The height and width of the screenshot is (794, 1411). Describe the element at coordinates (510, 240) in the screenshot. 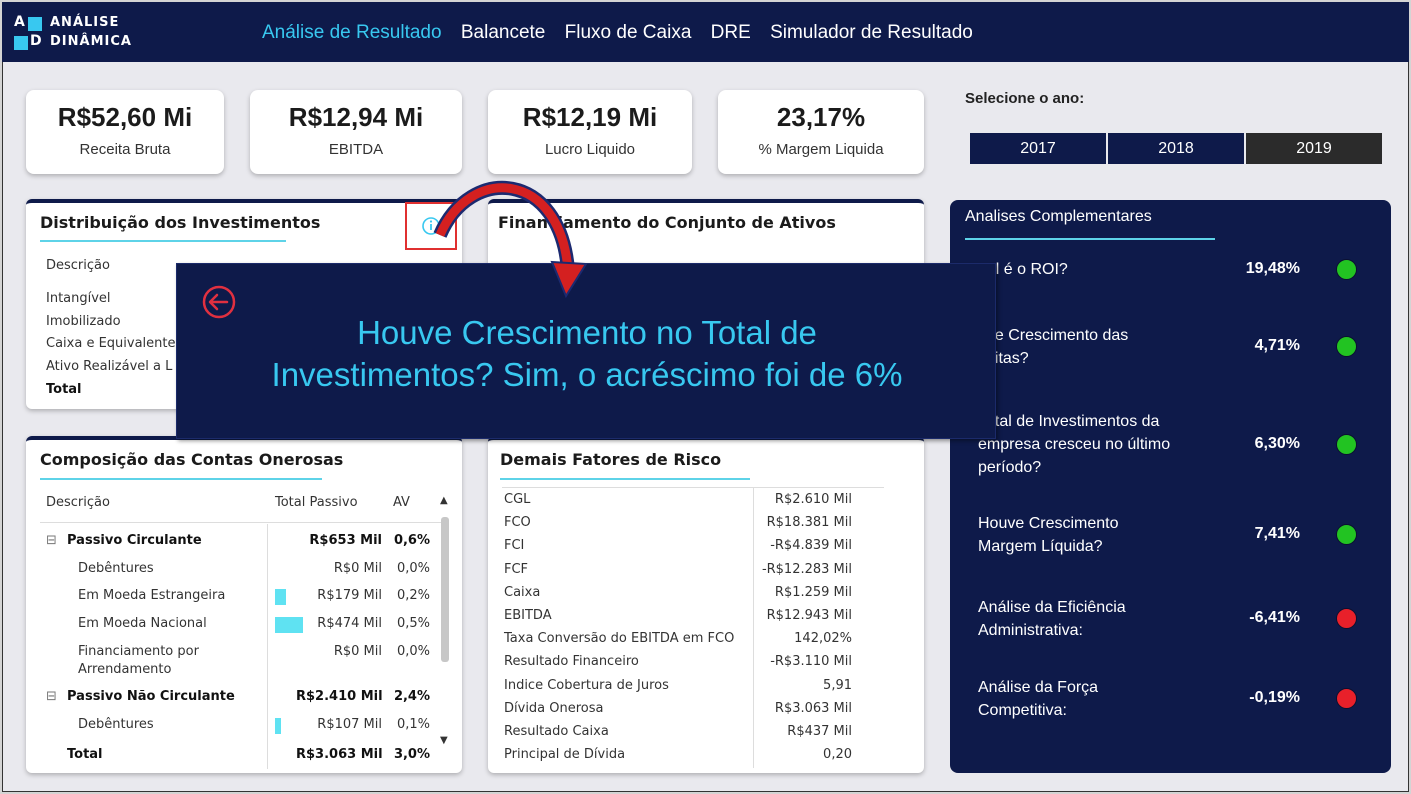

I see `annotation-arrow` at that location.